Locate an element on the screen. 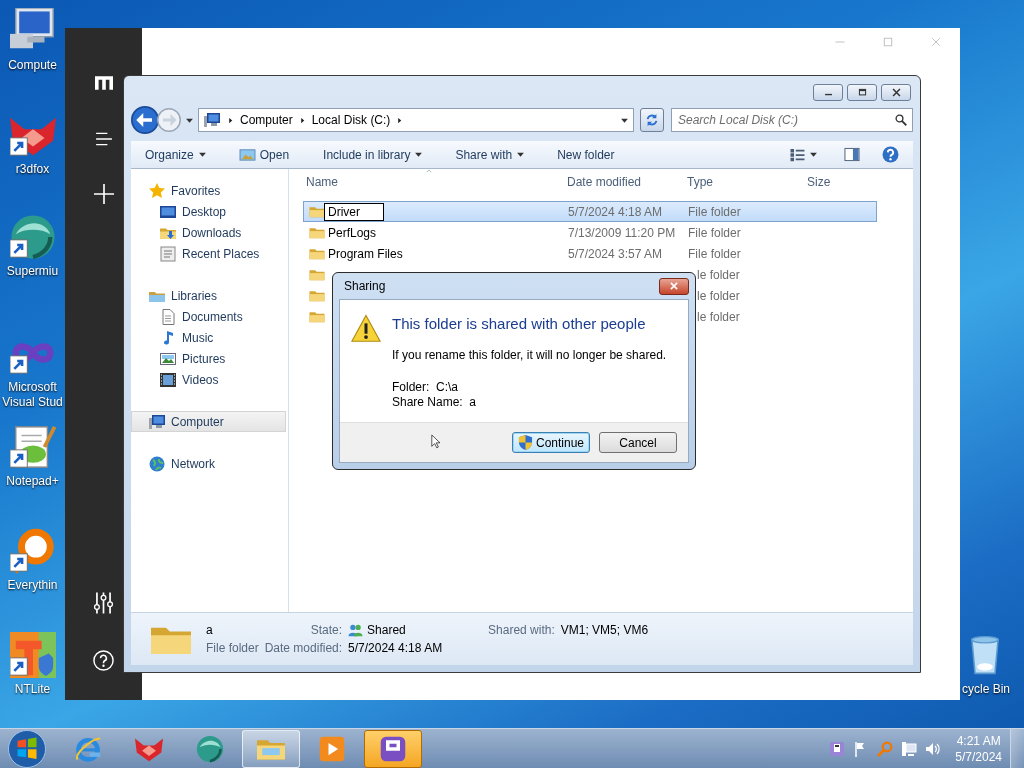 The height and width of the screenshot is (768, 1024). file-name: a is located at coordinates (210, 630).